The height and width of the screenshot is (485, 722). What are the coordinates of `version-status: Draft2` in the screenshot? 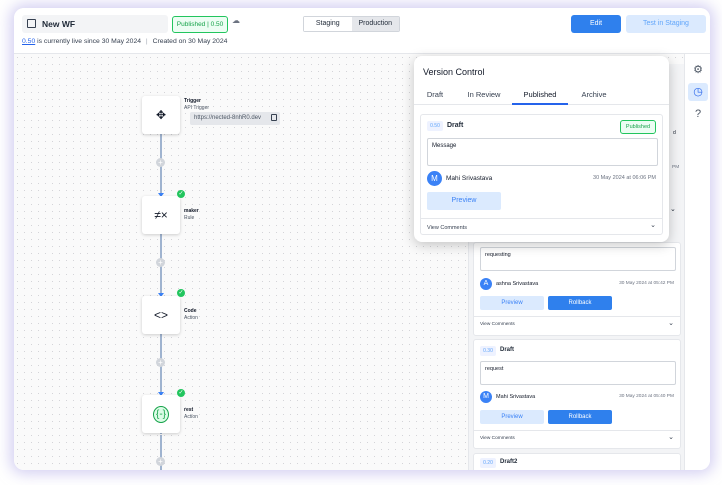 It's located at (509, 462).